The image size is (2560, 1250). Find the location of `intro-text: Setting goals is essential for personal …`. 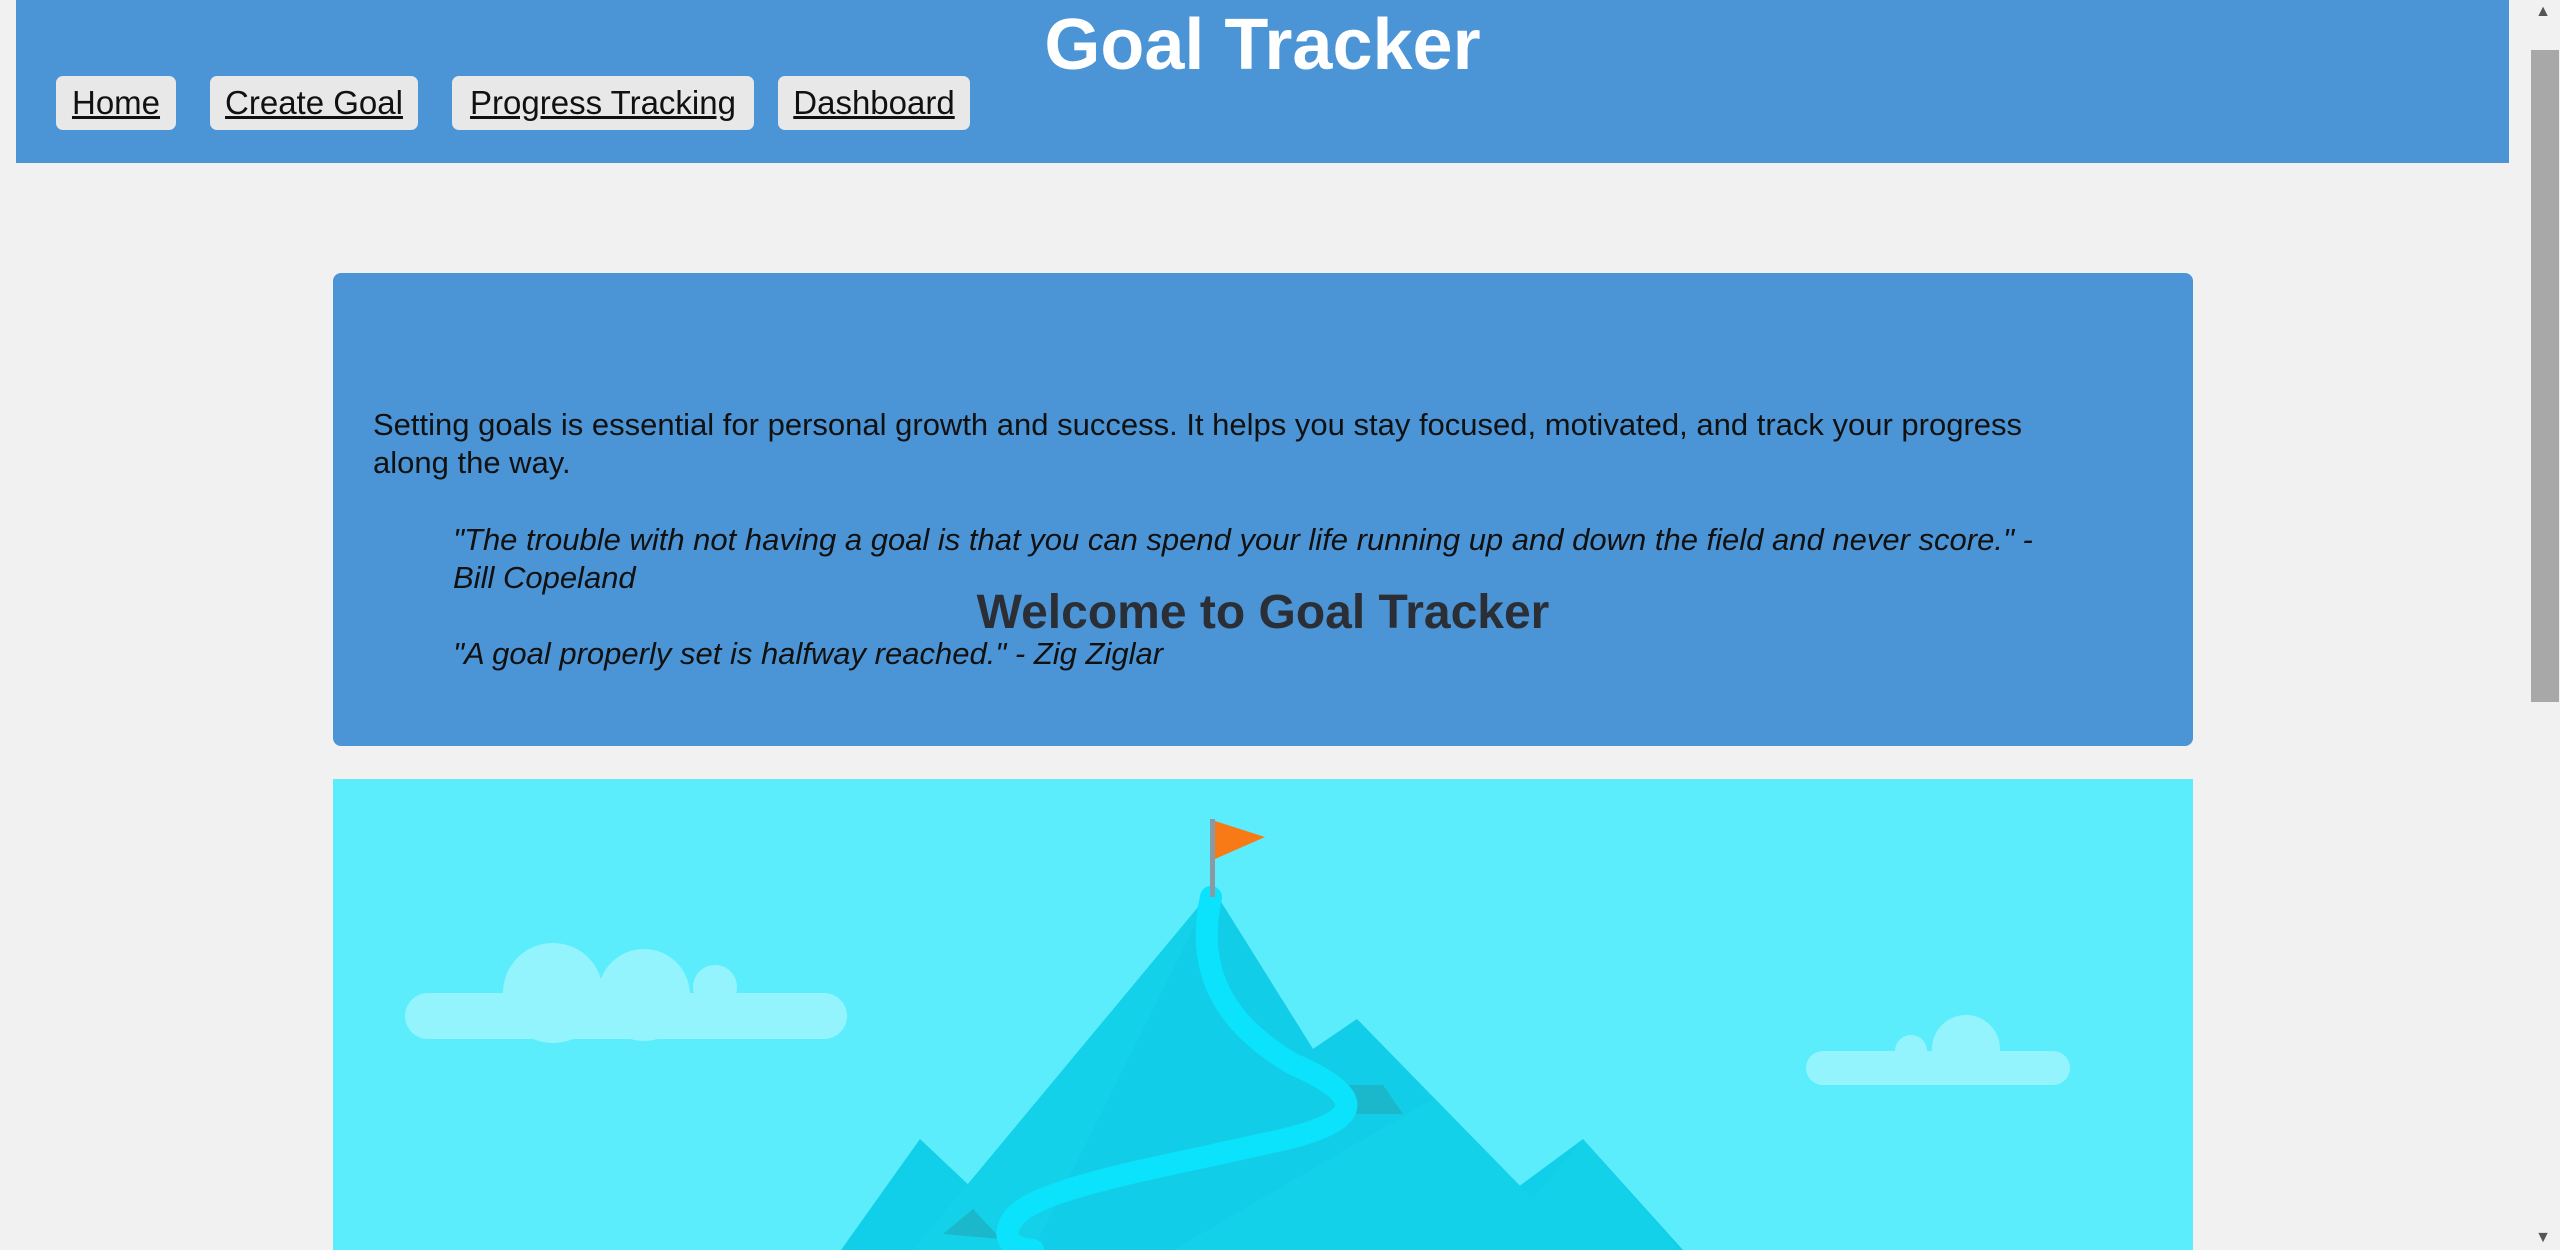

intro-text: Setting goals is essential for personal … is located at coordinates (1198, 443).